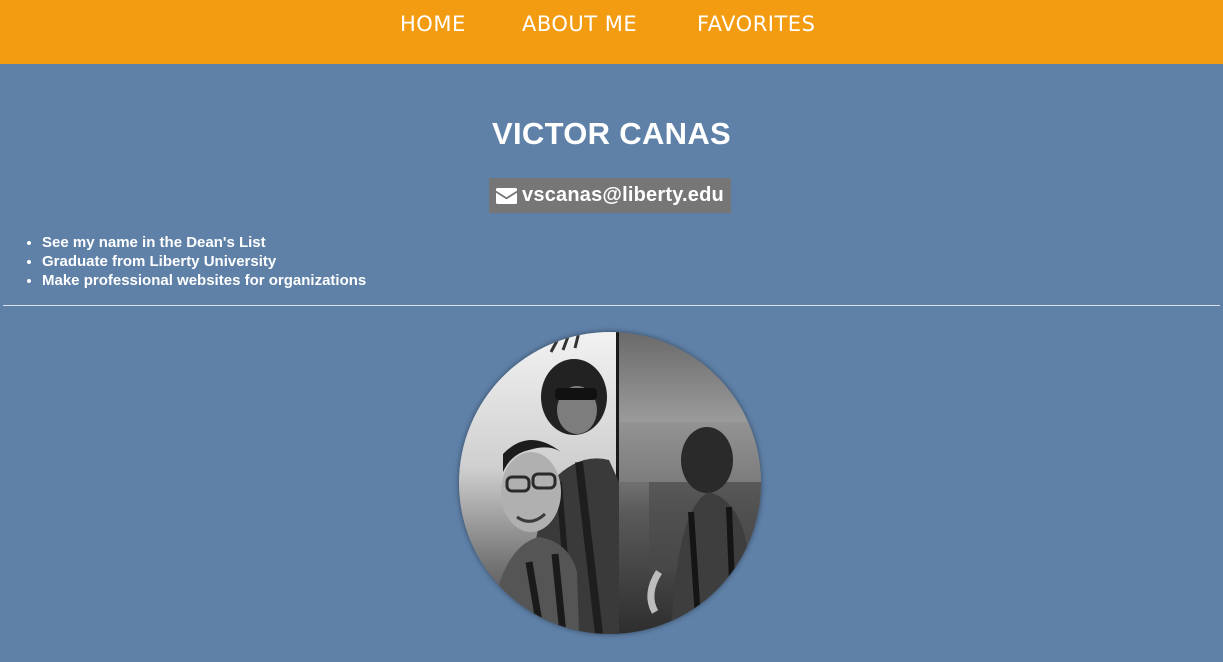 The image size is (1223, 662). I want to click on envelope-icon, so click(507, 195).